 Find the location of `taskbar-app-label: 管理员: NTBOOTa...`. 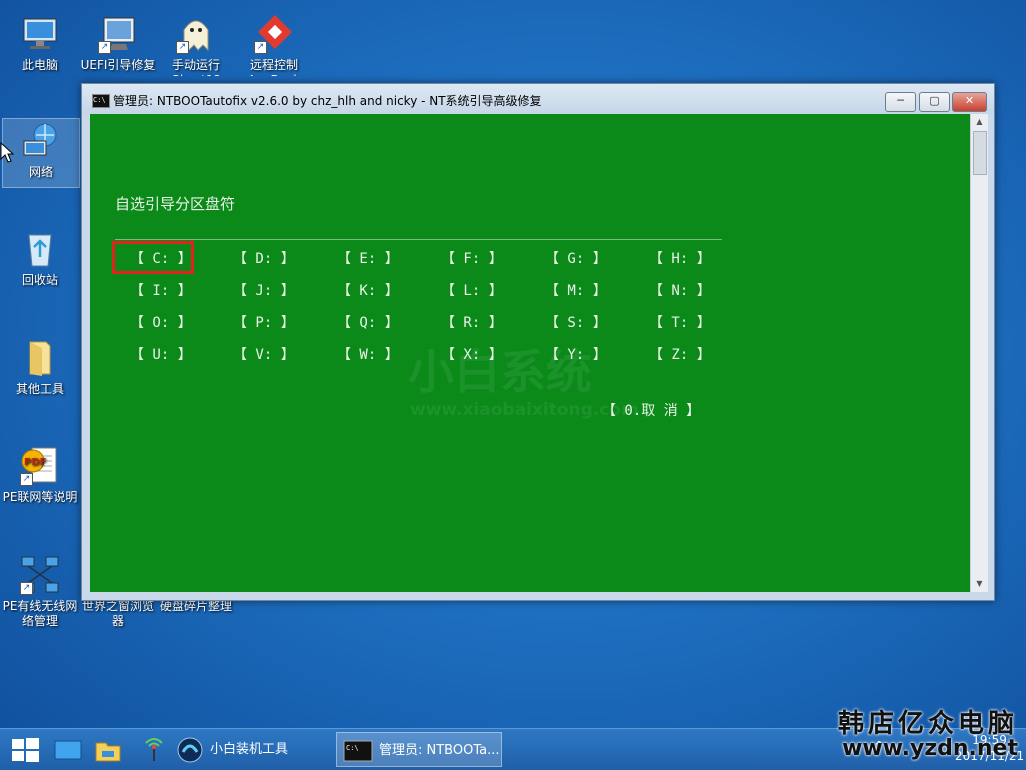

taskbar-app-label: 管理员: NTBOOTa... is located at coordinates (439, 750).